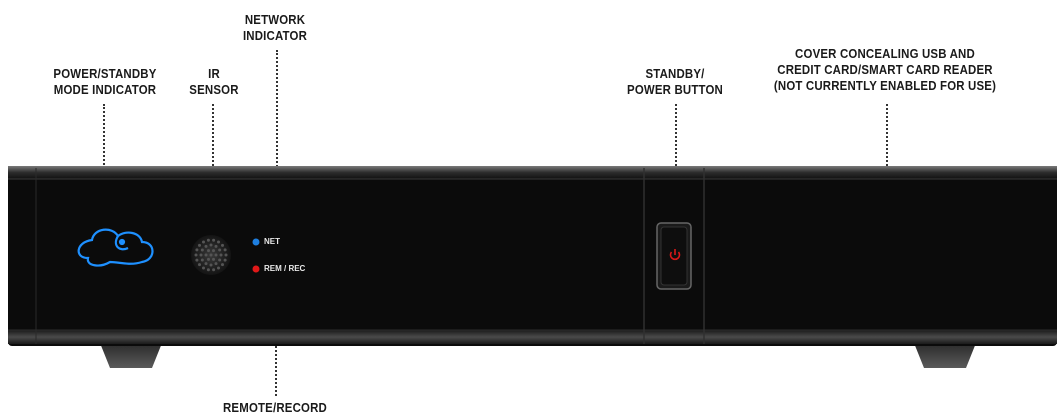 This screenshot has width=1057, height=416. I want to click on rec-led, so click(256, 269).